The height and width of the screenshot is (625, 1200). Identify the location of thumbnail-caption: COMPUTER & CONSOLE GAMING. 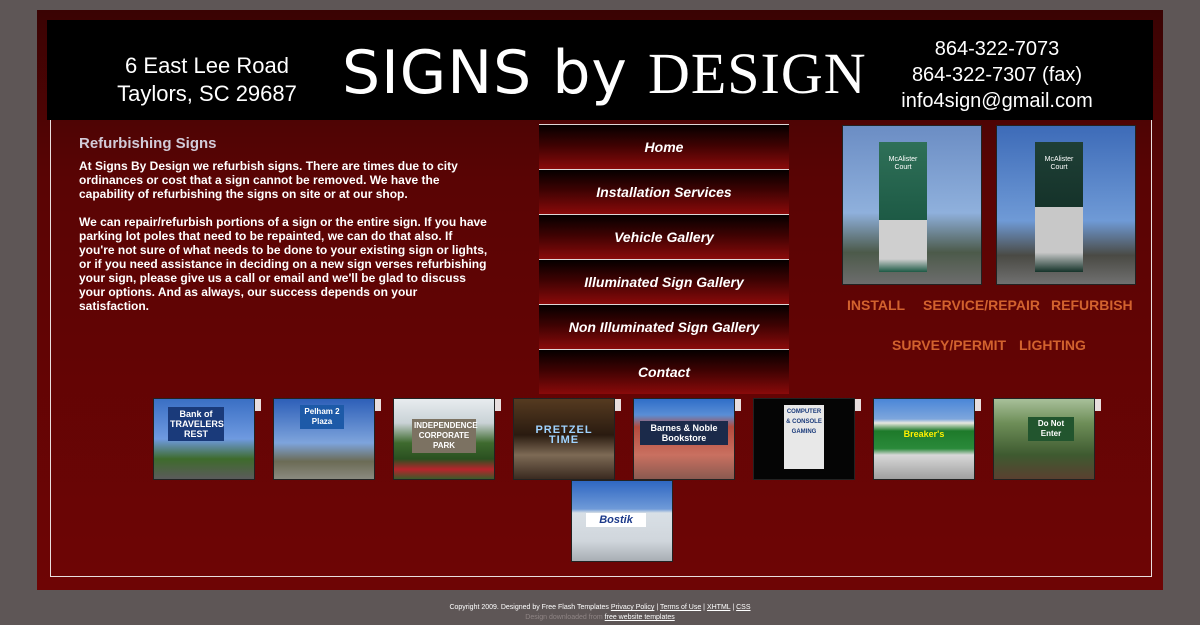
(804, 437).